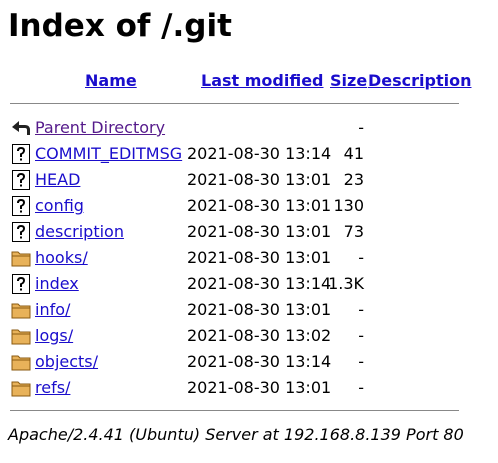  What do you see at coordinates (79, 232) in the screenshot?
I see `entry-name-link: description` at bounding box center [79, 232].